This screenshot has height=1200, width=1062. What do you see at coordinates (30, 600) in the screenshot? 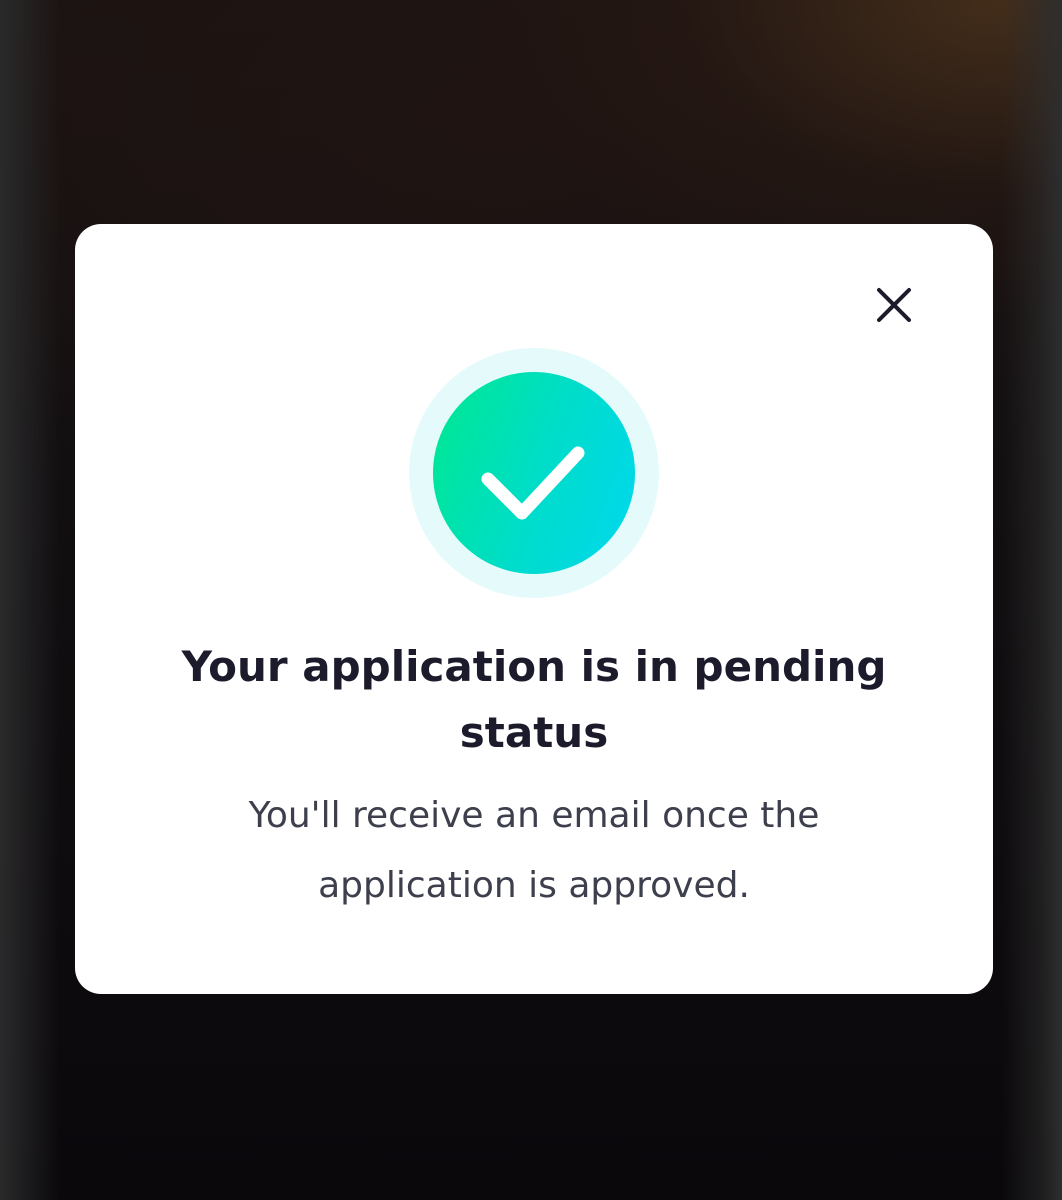
I see `screen-edge-left` at bounding box center [30, 600].